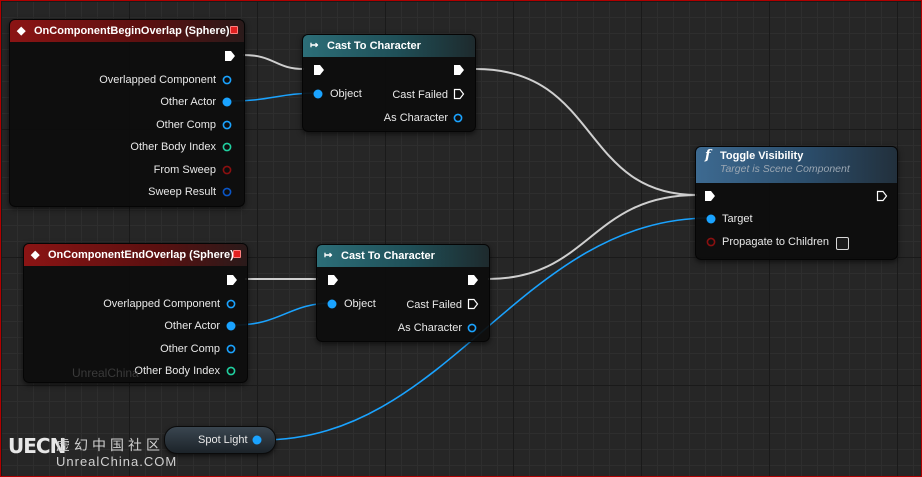 Image resolution: width=922 pixels, height=477 pixels. I want to click on function-icon: f, so click(708, 155).